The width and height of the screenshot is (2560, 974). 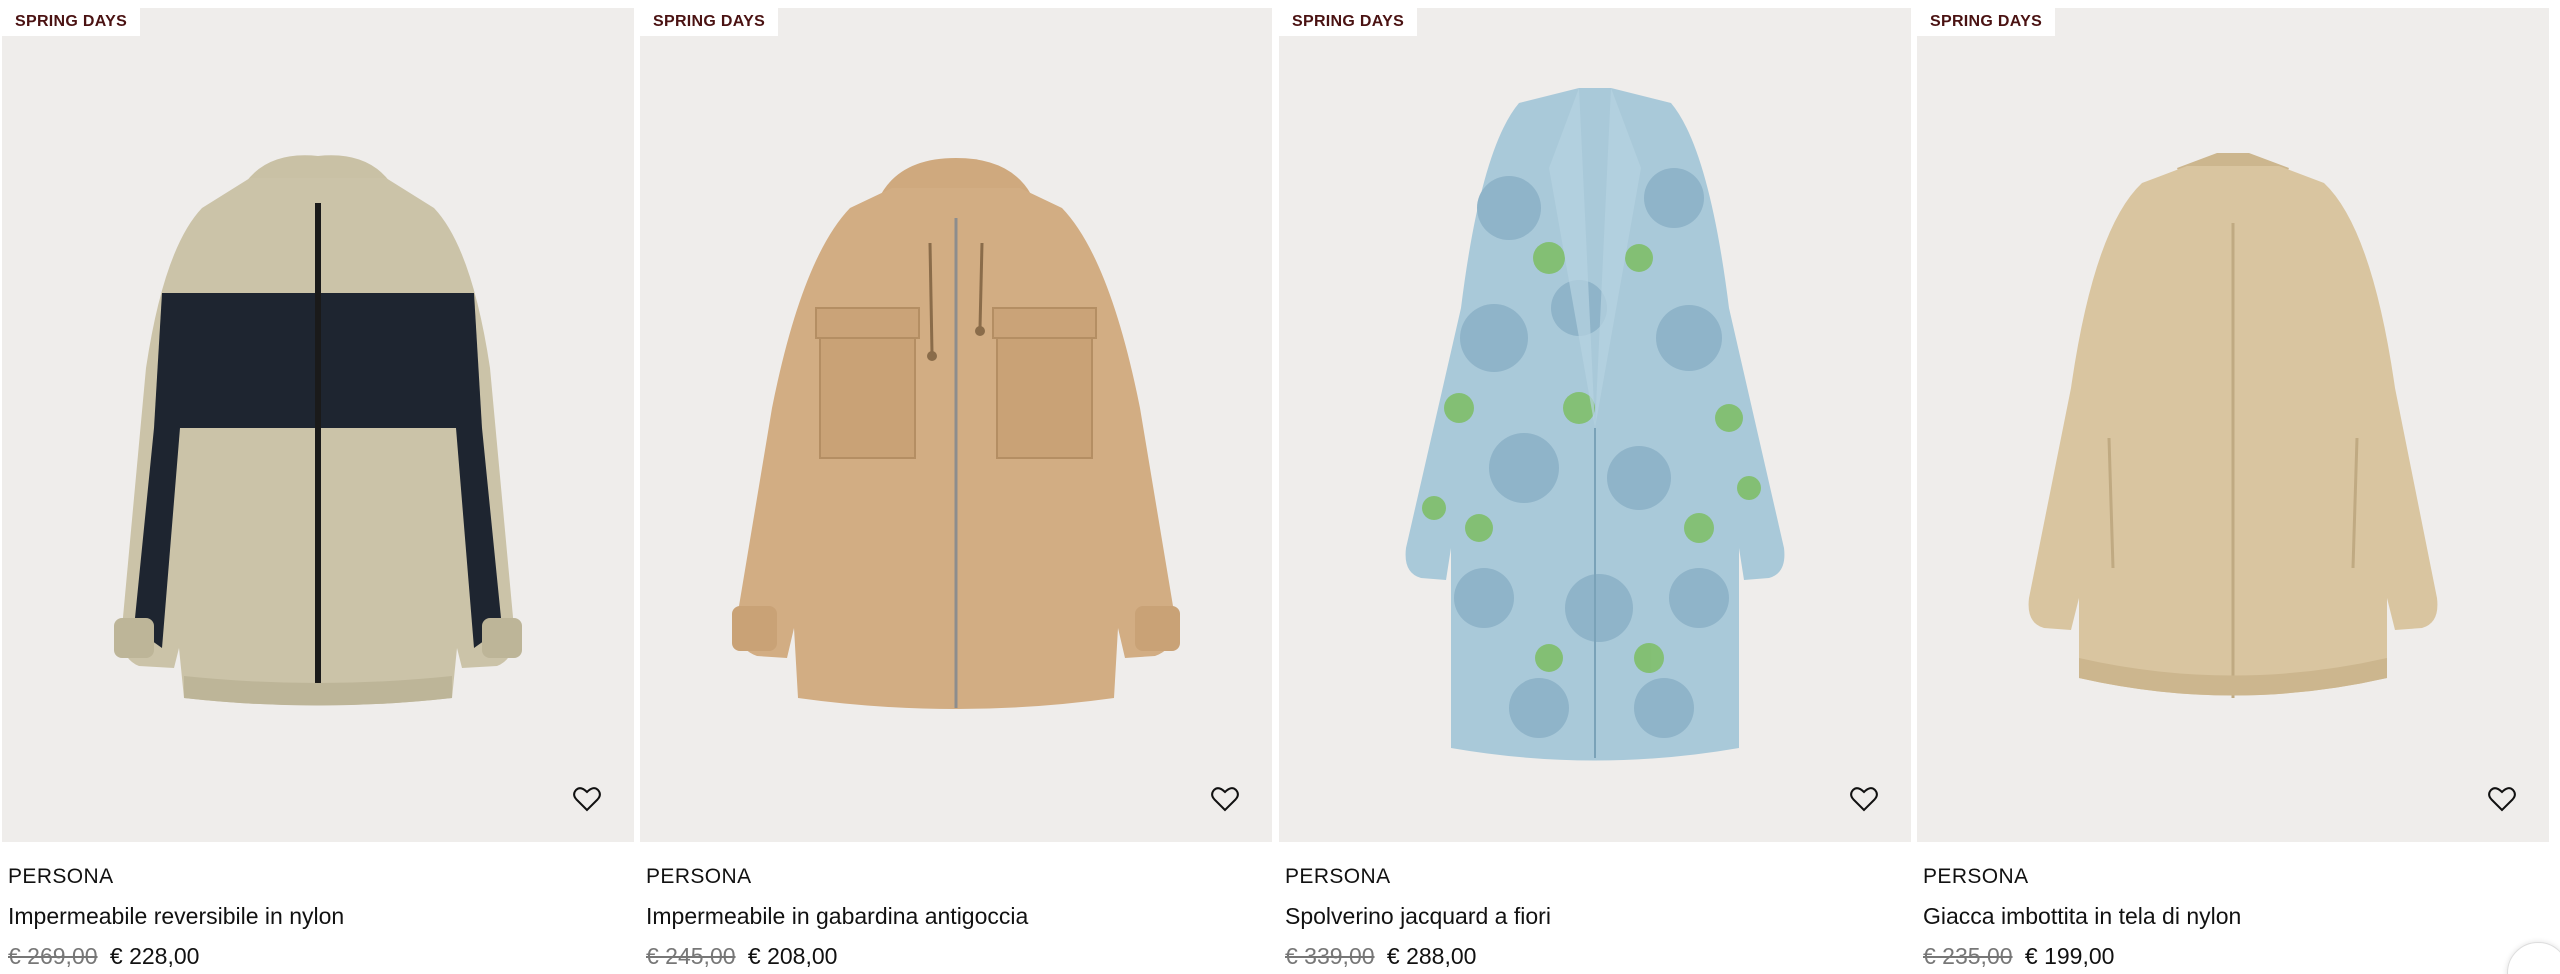 What do you see at coordinates (53, 956) in the screenshot?
I see `original-price: € 269,00` at bounding box center [53, 956].